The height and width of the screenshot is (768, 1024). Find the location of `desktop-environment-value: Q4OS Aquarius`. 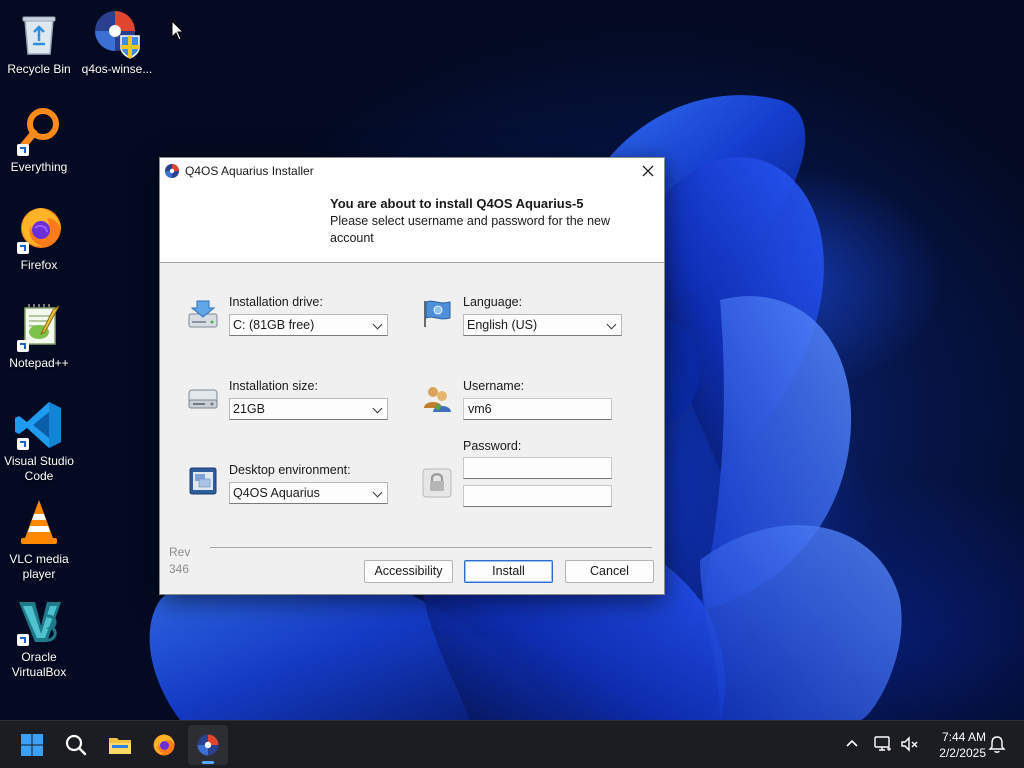

desktop-environment-value: Q4OS Aquarius is located at coordinates (276, 493).